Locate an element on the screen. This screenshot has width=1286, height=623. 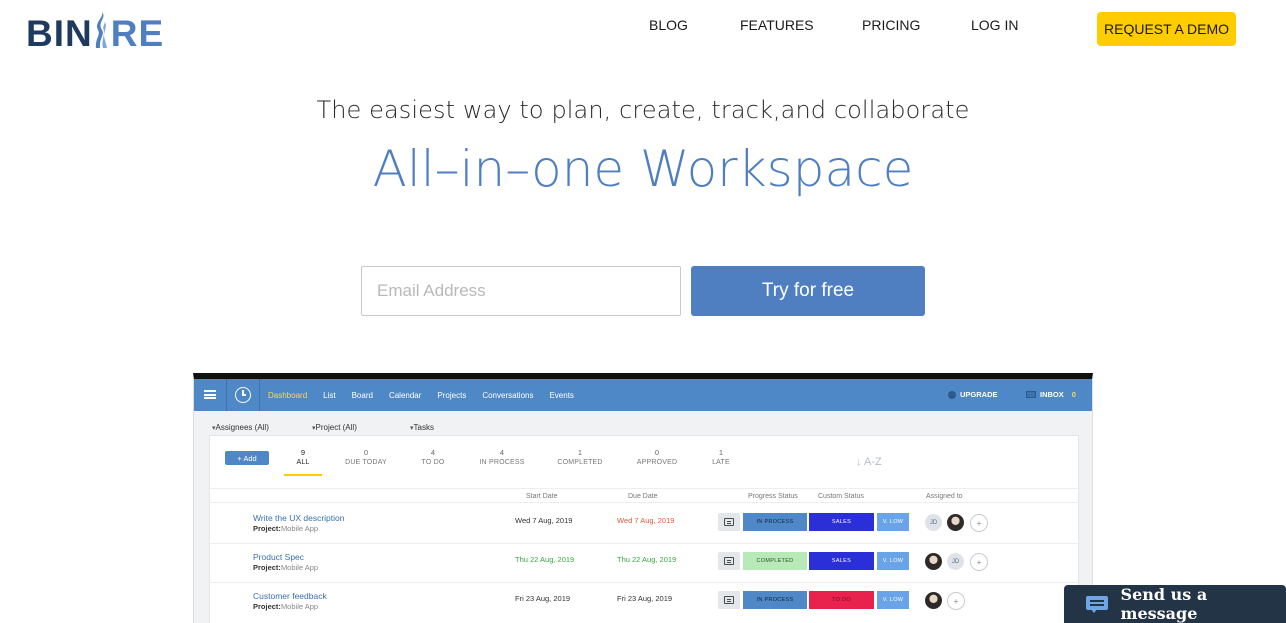
task-name: Customer feedback is located at coordinates (290, 596).